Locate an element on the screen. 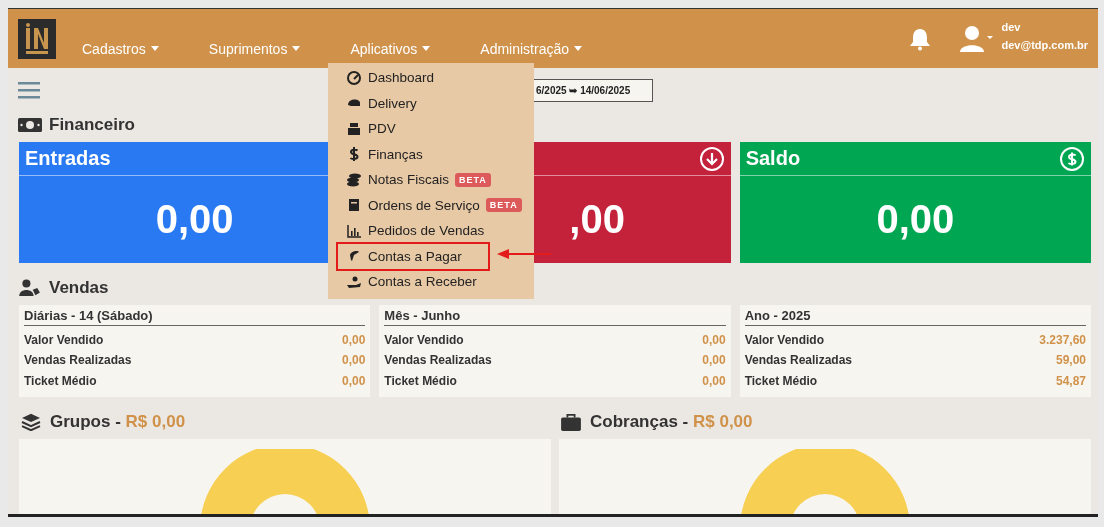  menu-item: Ordens de Serviço BETA is located at coordinates (431, 205).